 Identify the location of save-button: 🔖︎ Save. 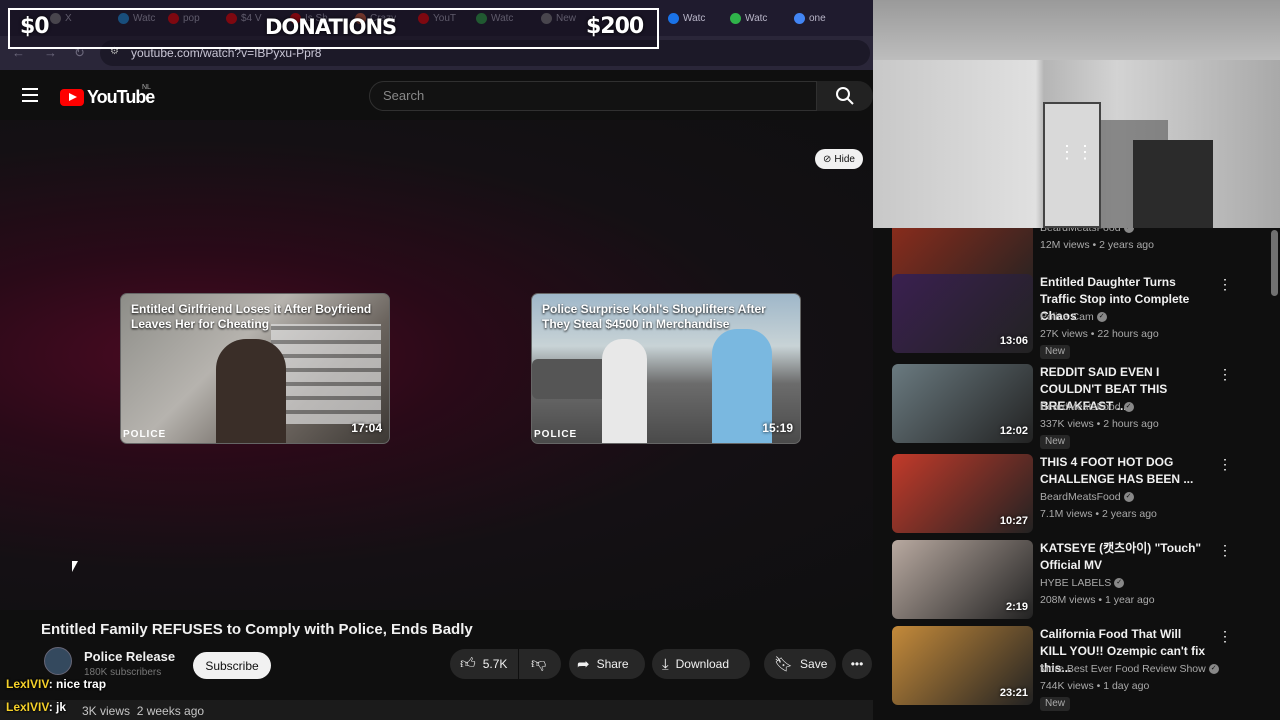
(800, 664).